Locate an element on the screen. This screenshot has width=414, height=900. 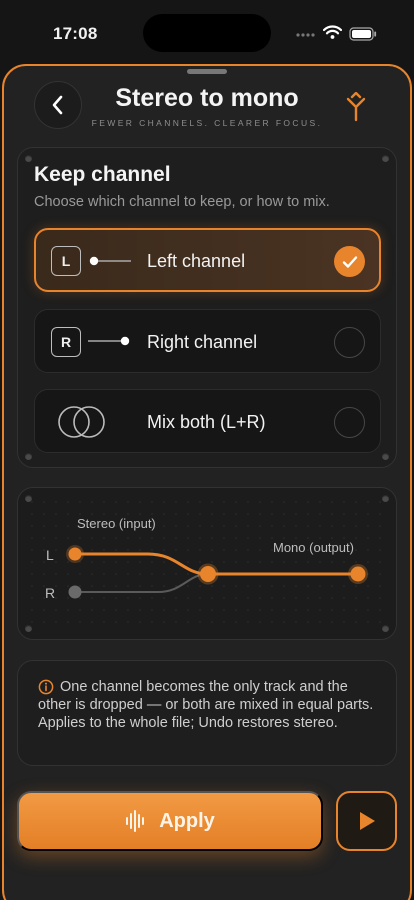
left-channel-label: L is located at coordinates (50, 555).